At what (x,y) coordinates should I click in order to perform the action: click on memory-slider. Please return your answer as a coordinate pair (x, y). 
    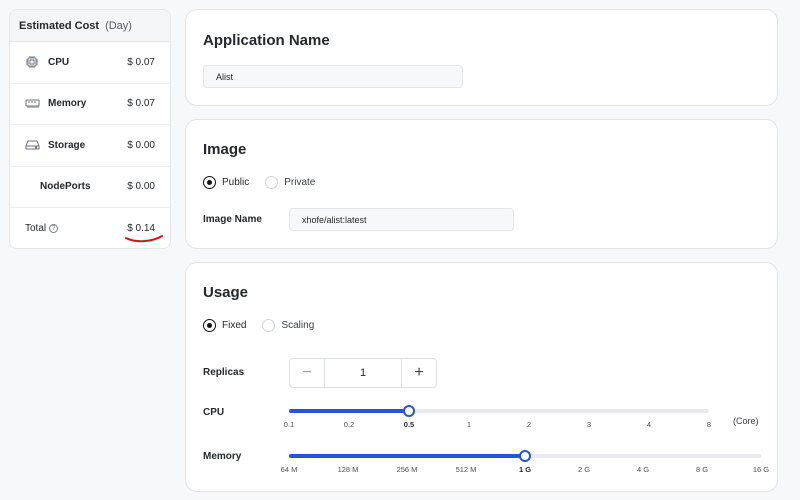
    Looking at the image, I should click on (525, 456).